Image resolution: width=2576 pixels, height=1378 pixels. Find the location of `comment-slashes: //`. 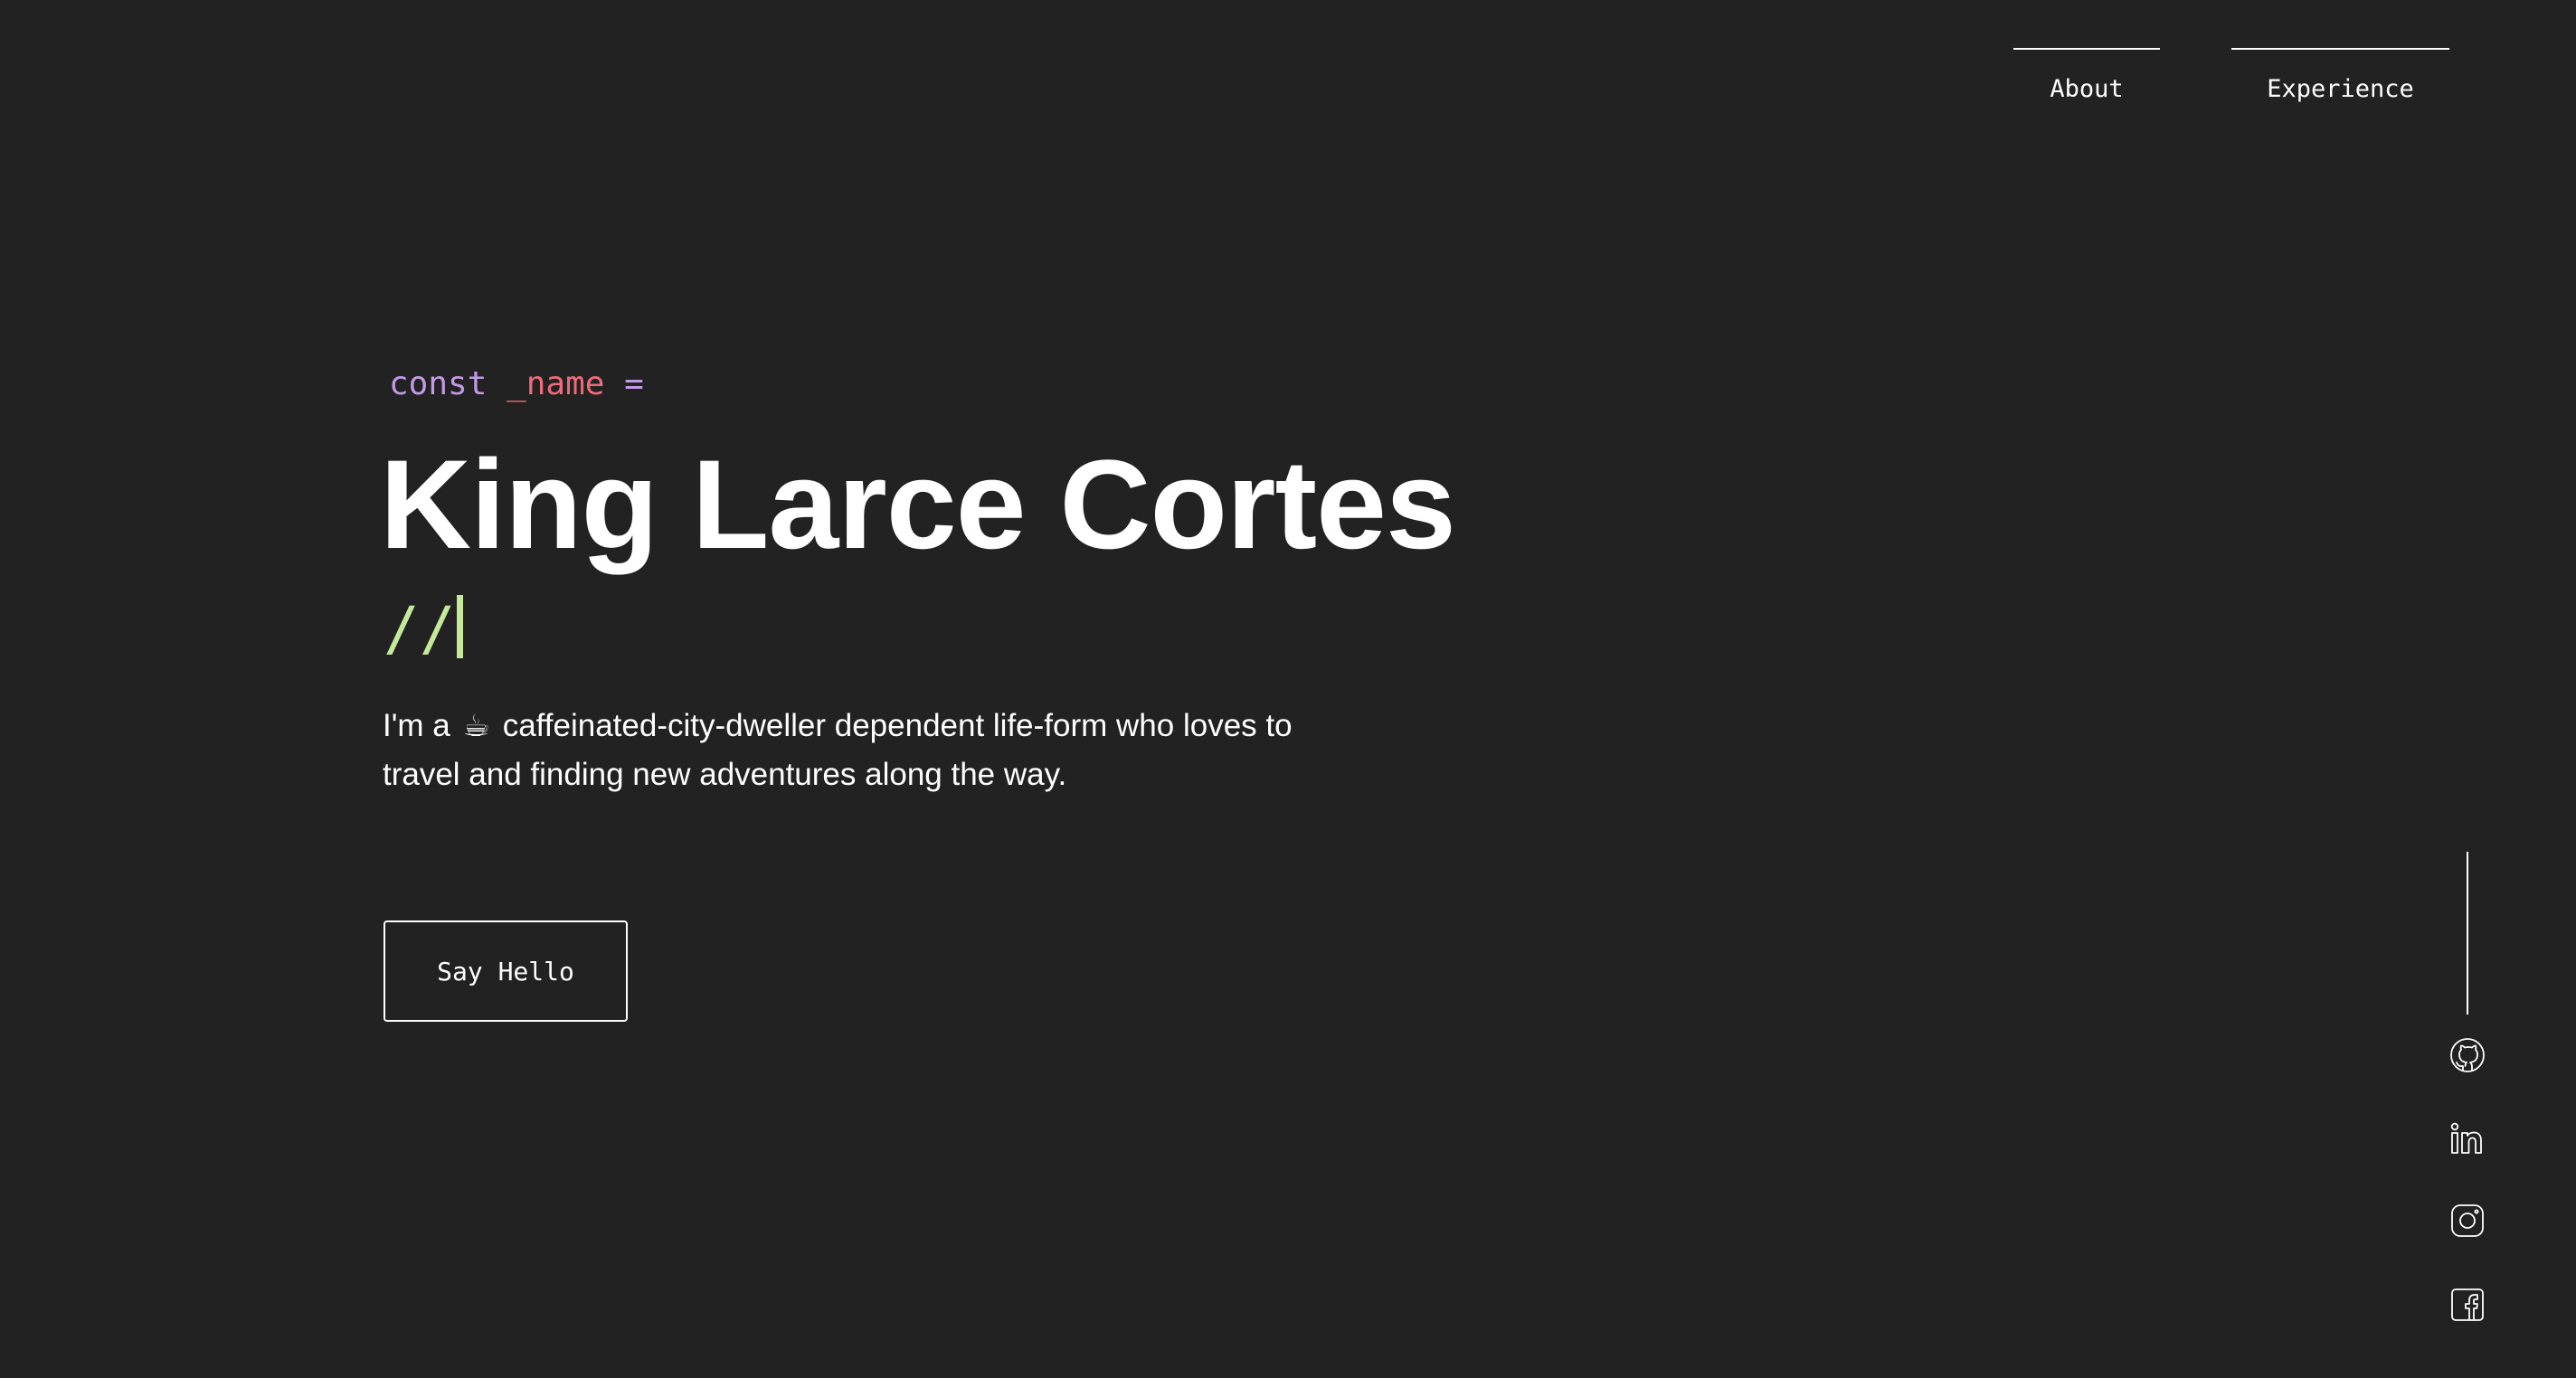

comment-slashes: // is located at coordinates (420, 629).